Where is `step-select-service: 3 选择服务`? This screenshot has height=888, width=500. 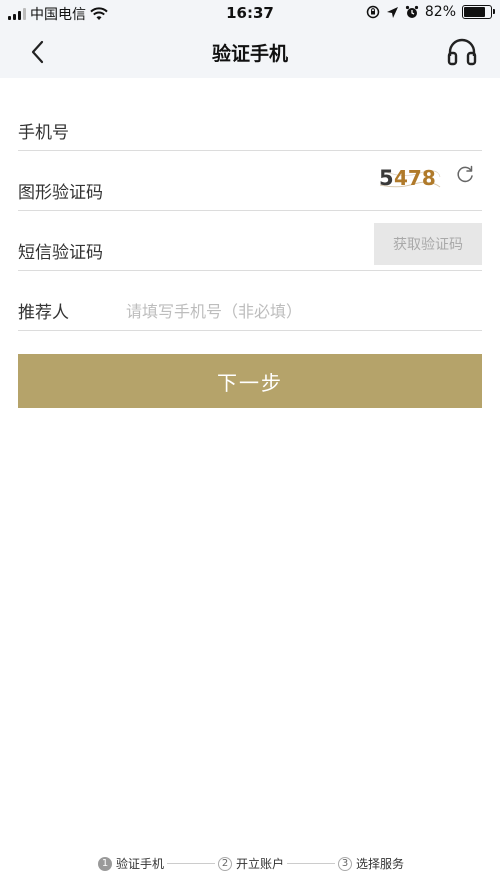
step-select-service: 3 选择服务 is located at coordinates (371, 863).